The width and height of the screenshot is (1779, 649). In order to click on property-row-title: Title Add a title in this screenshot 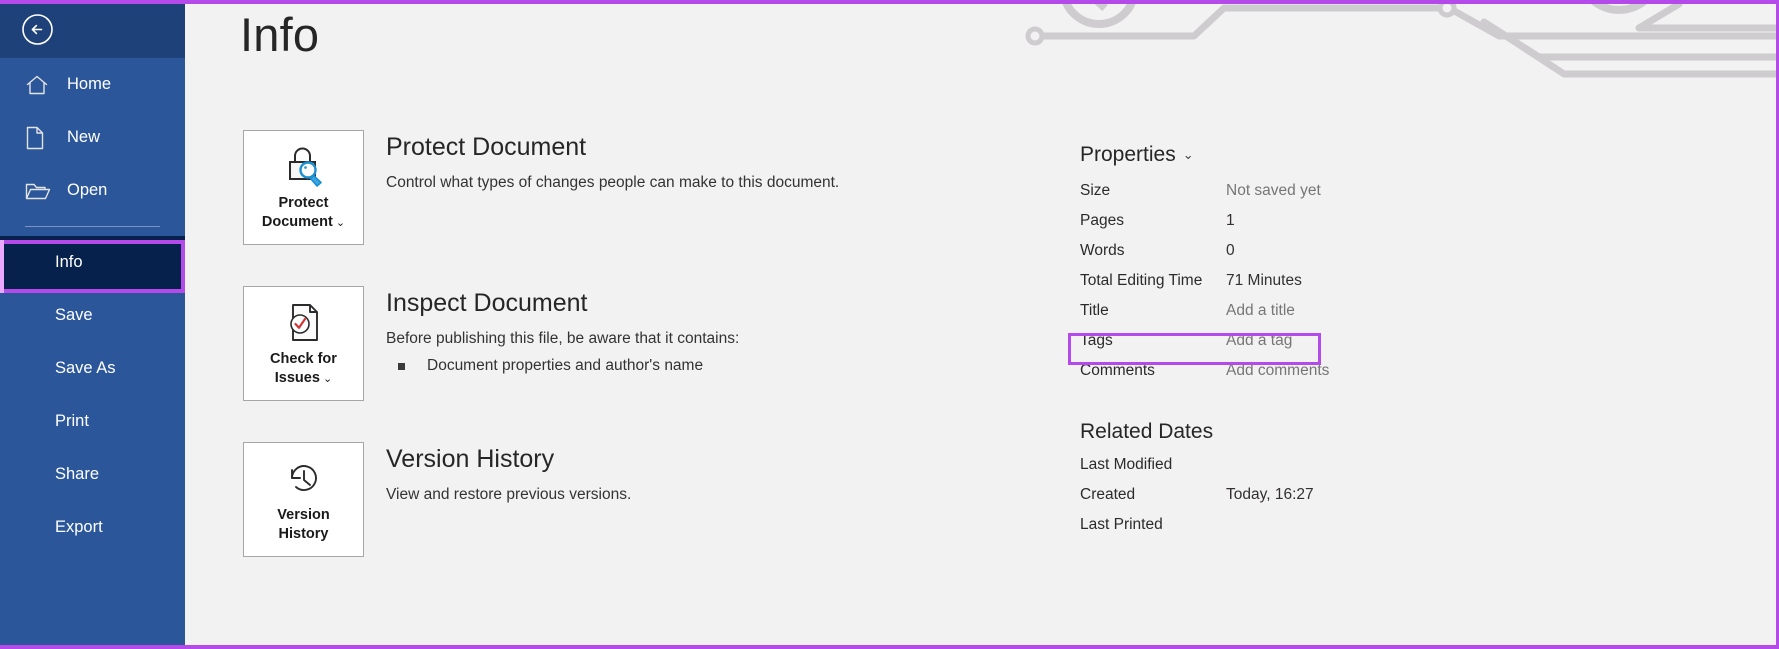, I will do `click(1315, 311)`.